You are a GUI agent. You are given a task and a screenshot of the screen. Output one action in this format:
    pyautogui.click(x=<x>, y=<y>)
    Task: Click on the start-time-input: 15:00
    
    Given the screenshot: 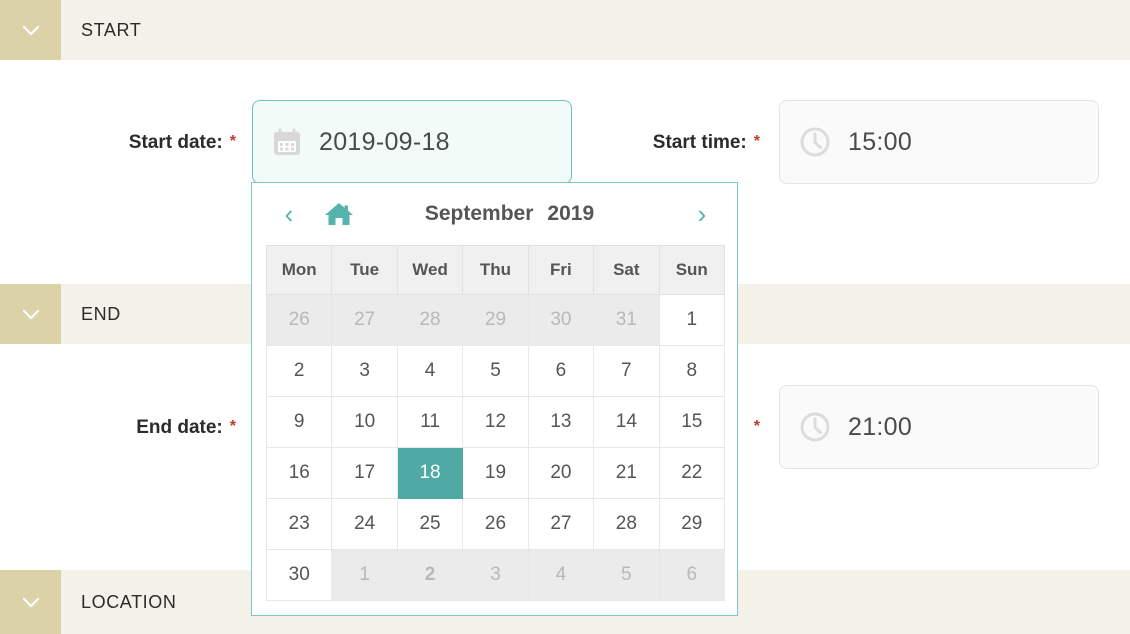 What is the action you would take?
    pyautogui.click(x=939, y=142)
    